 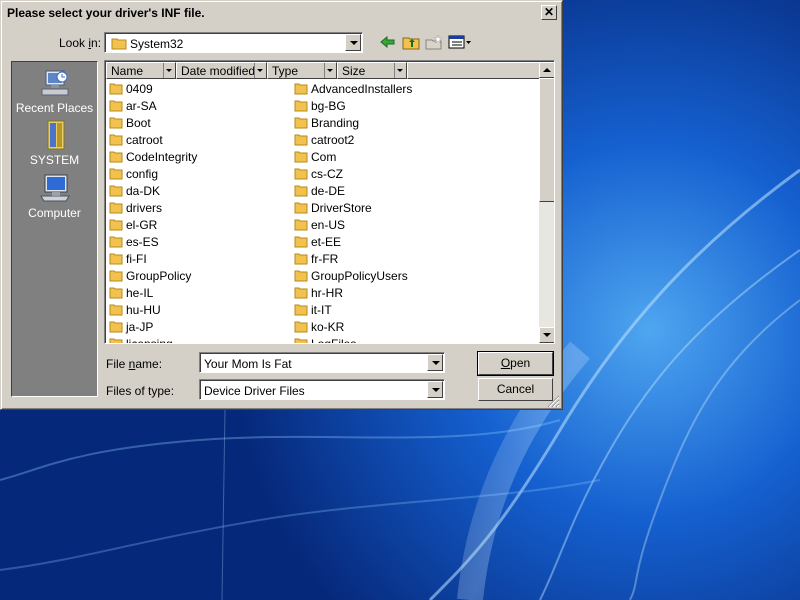 What do you see at coordinates (302, 70) in the screenshot?
I see `column-type: Type` at bounding box center [302, 70].